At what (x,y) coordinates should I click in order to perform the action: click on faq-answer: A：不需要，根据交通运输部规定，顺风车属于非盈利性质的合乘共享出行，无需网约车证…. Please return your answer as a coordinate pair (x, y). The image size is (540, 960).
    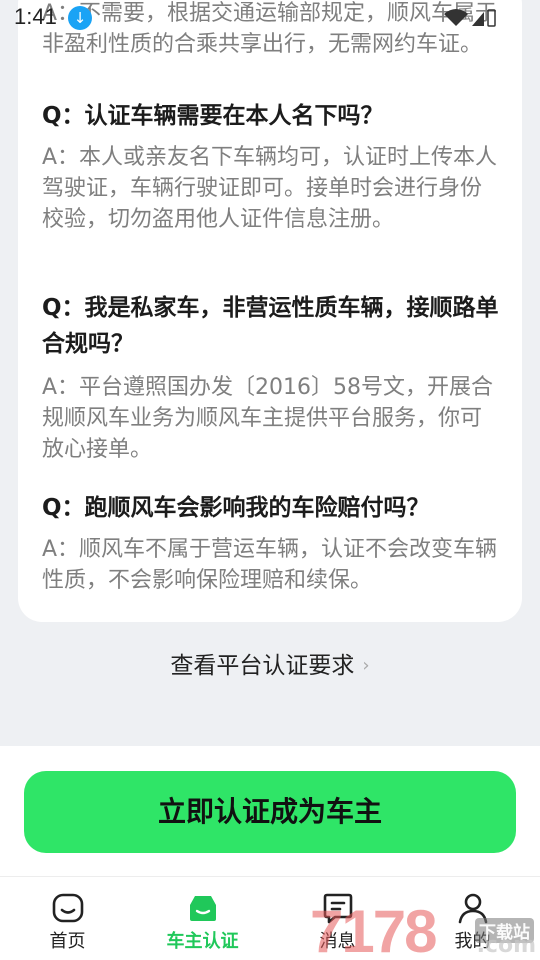
    Looking at the image, I should click on (270, 29).